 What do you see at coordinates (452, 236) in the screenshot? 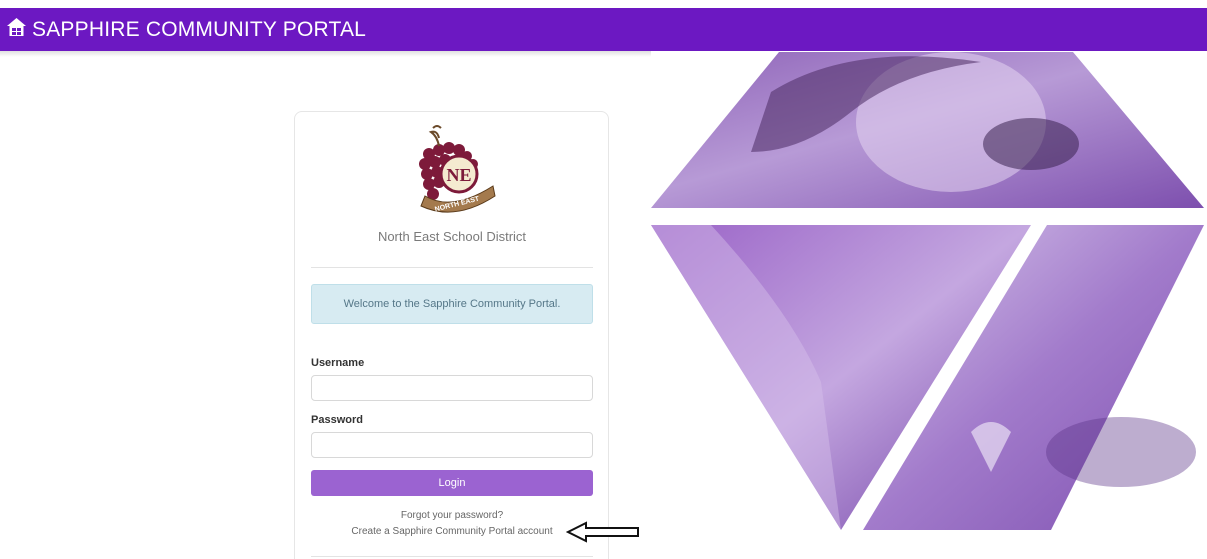
I see `district-name: North East School District` at bounding box center [452, 236].